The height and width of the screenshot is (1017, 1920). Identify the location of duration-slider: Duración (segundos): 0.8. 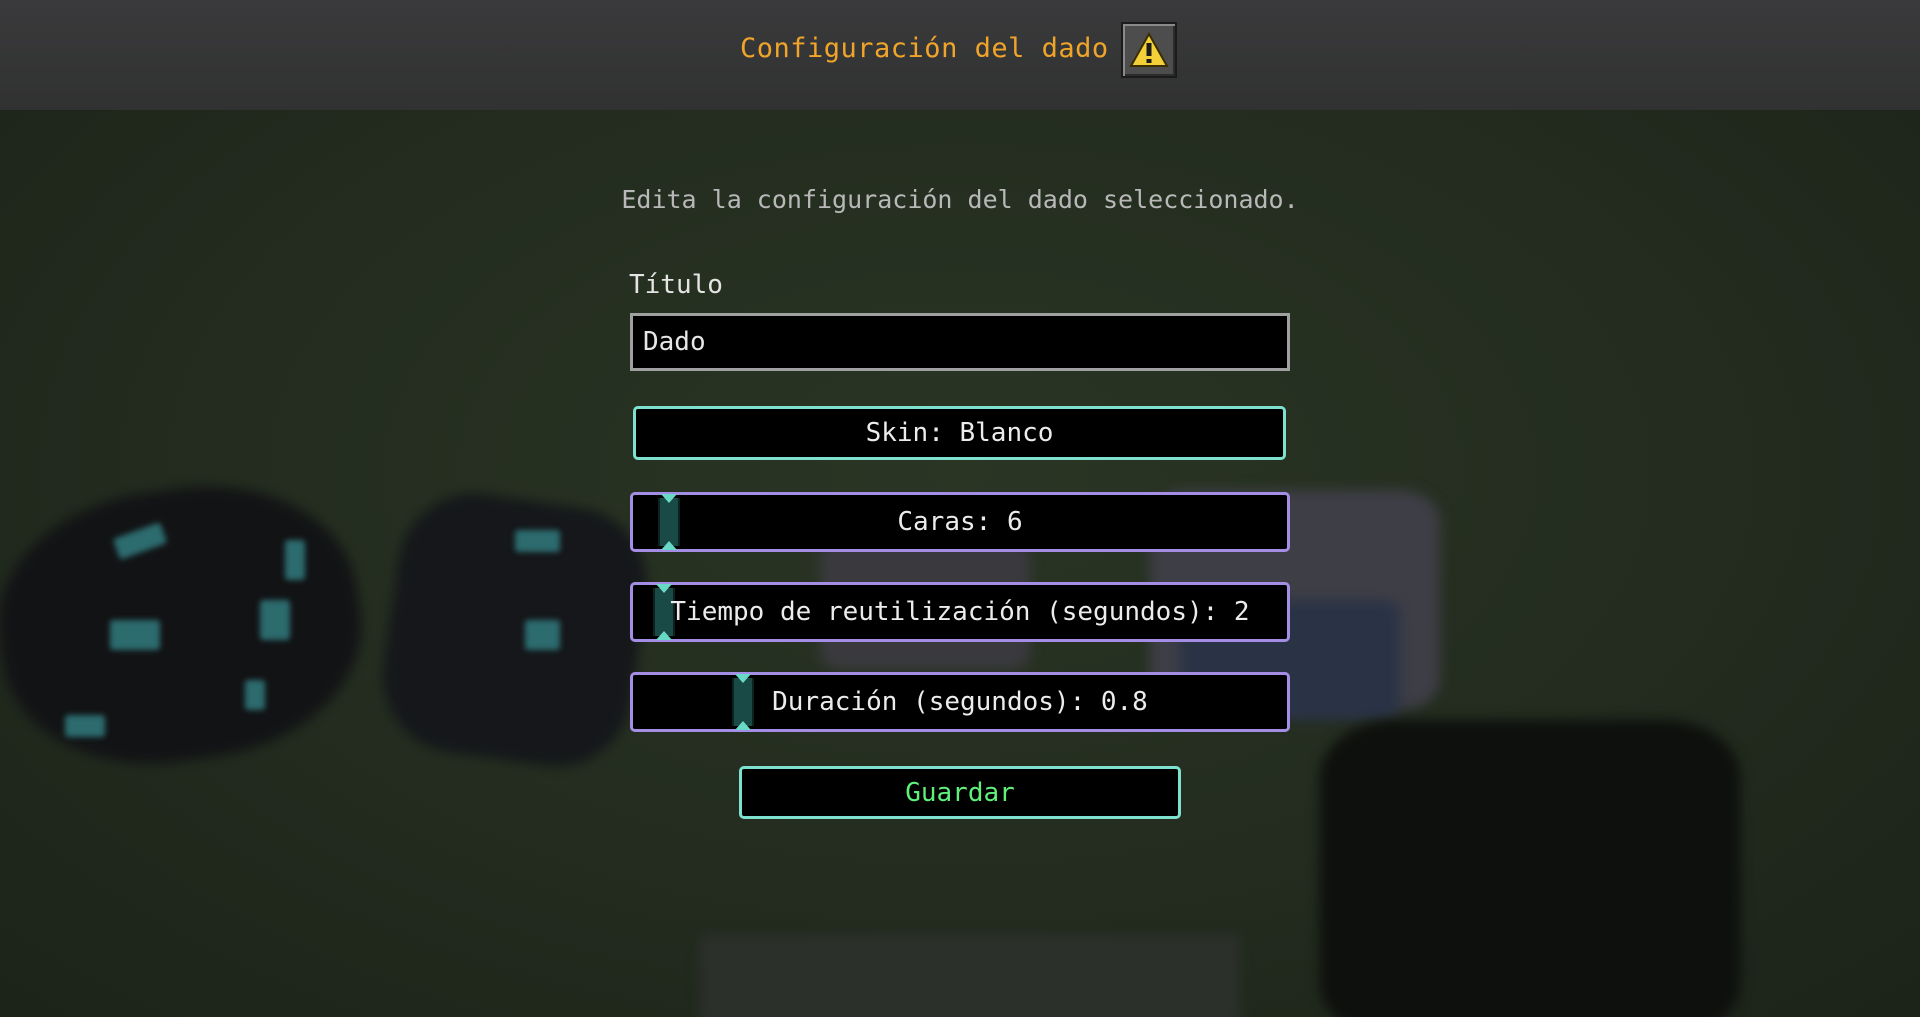
(960, 702).